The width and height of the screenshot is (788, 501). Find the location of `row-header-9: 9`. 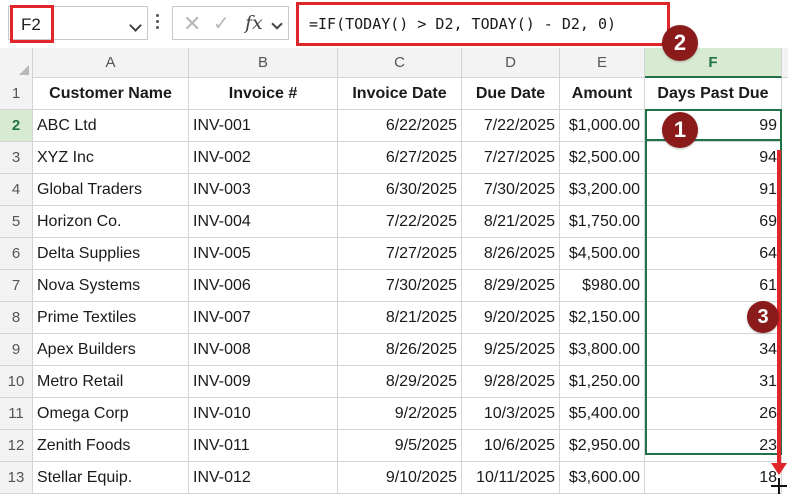

row-header-9: 9 is located at coordinates (16, 350).